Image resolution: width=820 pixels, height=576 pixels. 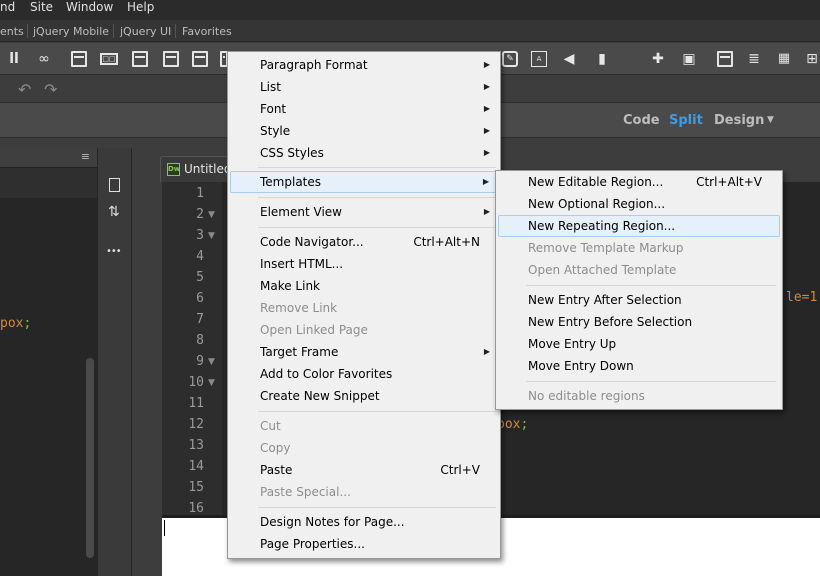 What do you see at coordinates (364, 65) in the screenshot?
I see `menu-item-paragraph-format: Paragraph Format ▶` at bounding box center [364, 65].